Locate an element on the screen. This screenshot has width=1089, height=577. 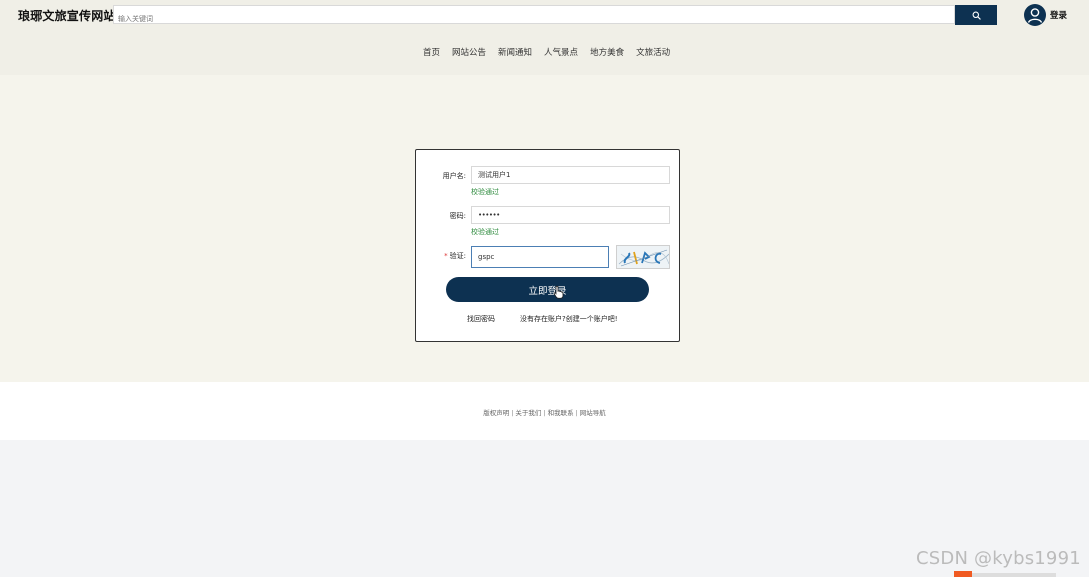
captcha-graphic is located at coordinates (643, 257).